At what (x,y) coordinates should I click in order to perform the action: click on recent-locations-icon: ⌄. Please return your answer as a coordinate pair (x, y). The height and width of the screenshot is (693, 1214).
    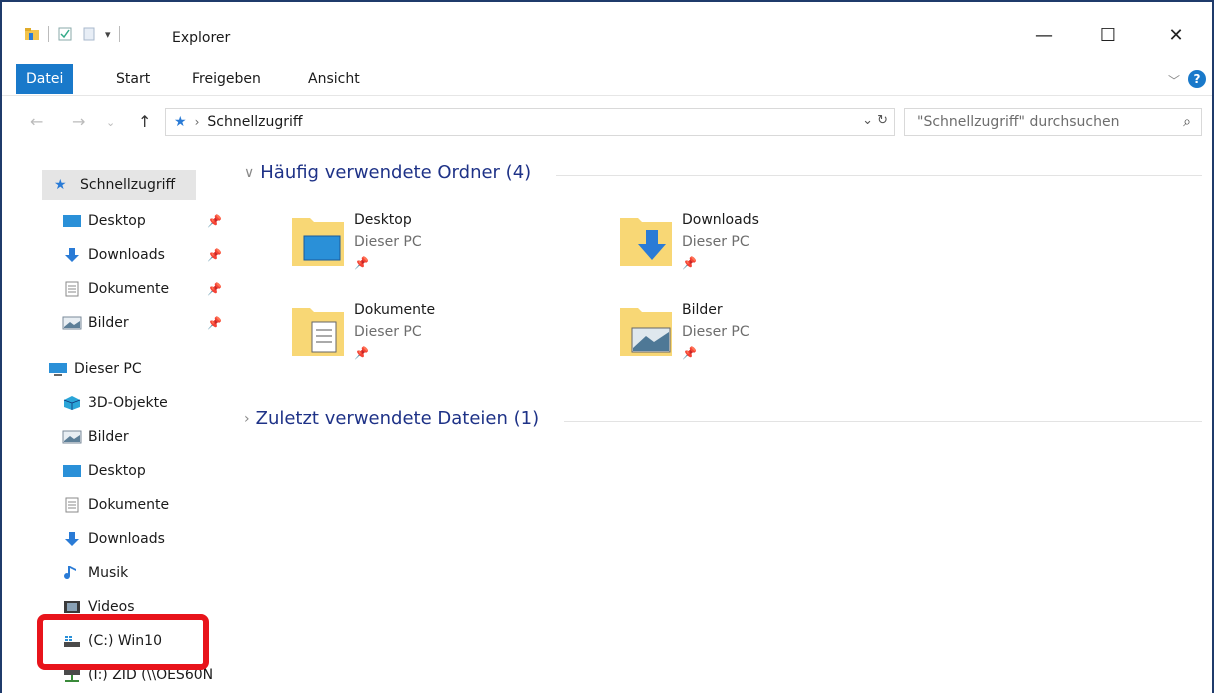
    Looking at the image, I should click on (110, 122).